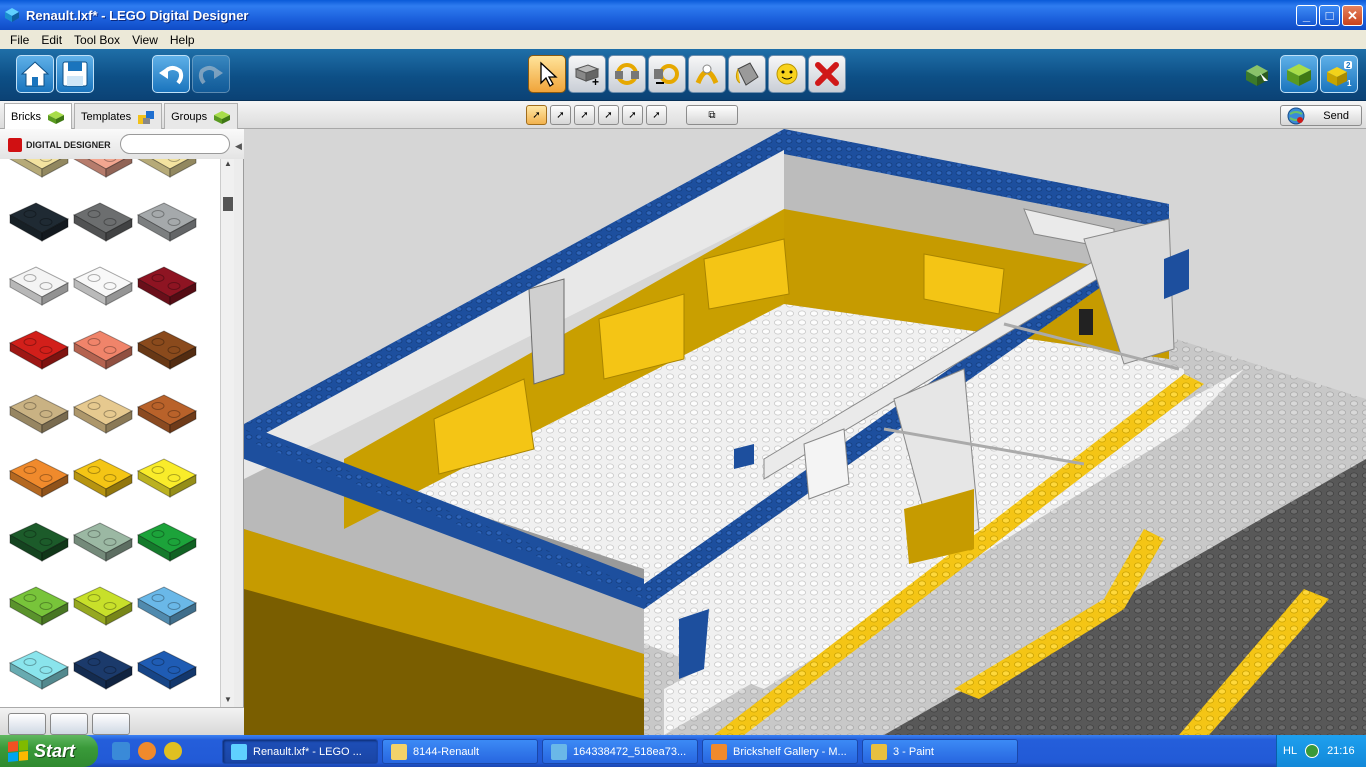  What do you see at coordinates (1312, 751) in the screenshot?
I see `network-icon` at bounding box center [1312, 751].